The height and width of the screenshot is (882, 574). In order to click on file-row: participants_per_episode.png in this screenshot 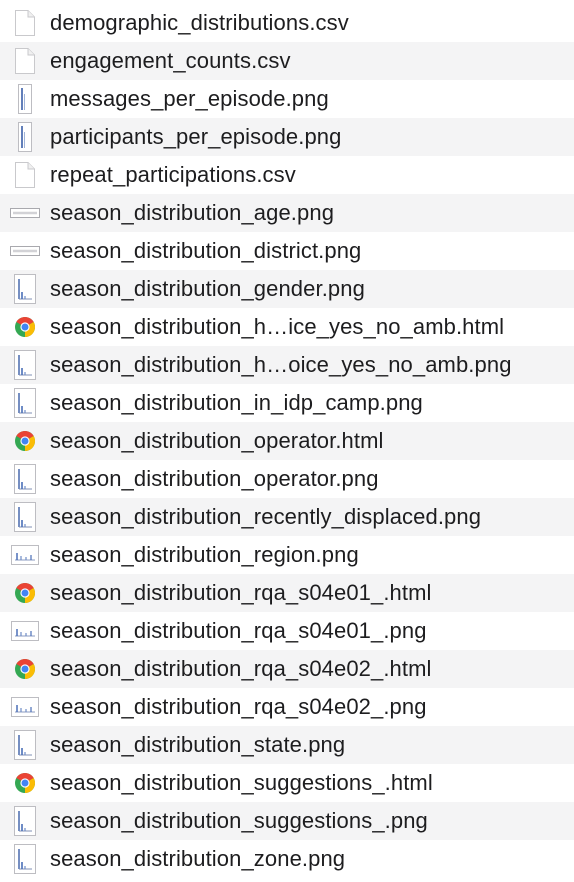, I will do `click(287, 137)`.